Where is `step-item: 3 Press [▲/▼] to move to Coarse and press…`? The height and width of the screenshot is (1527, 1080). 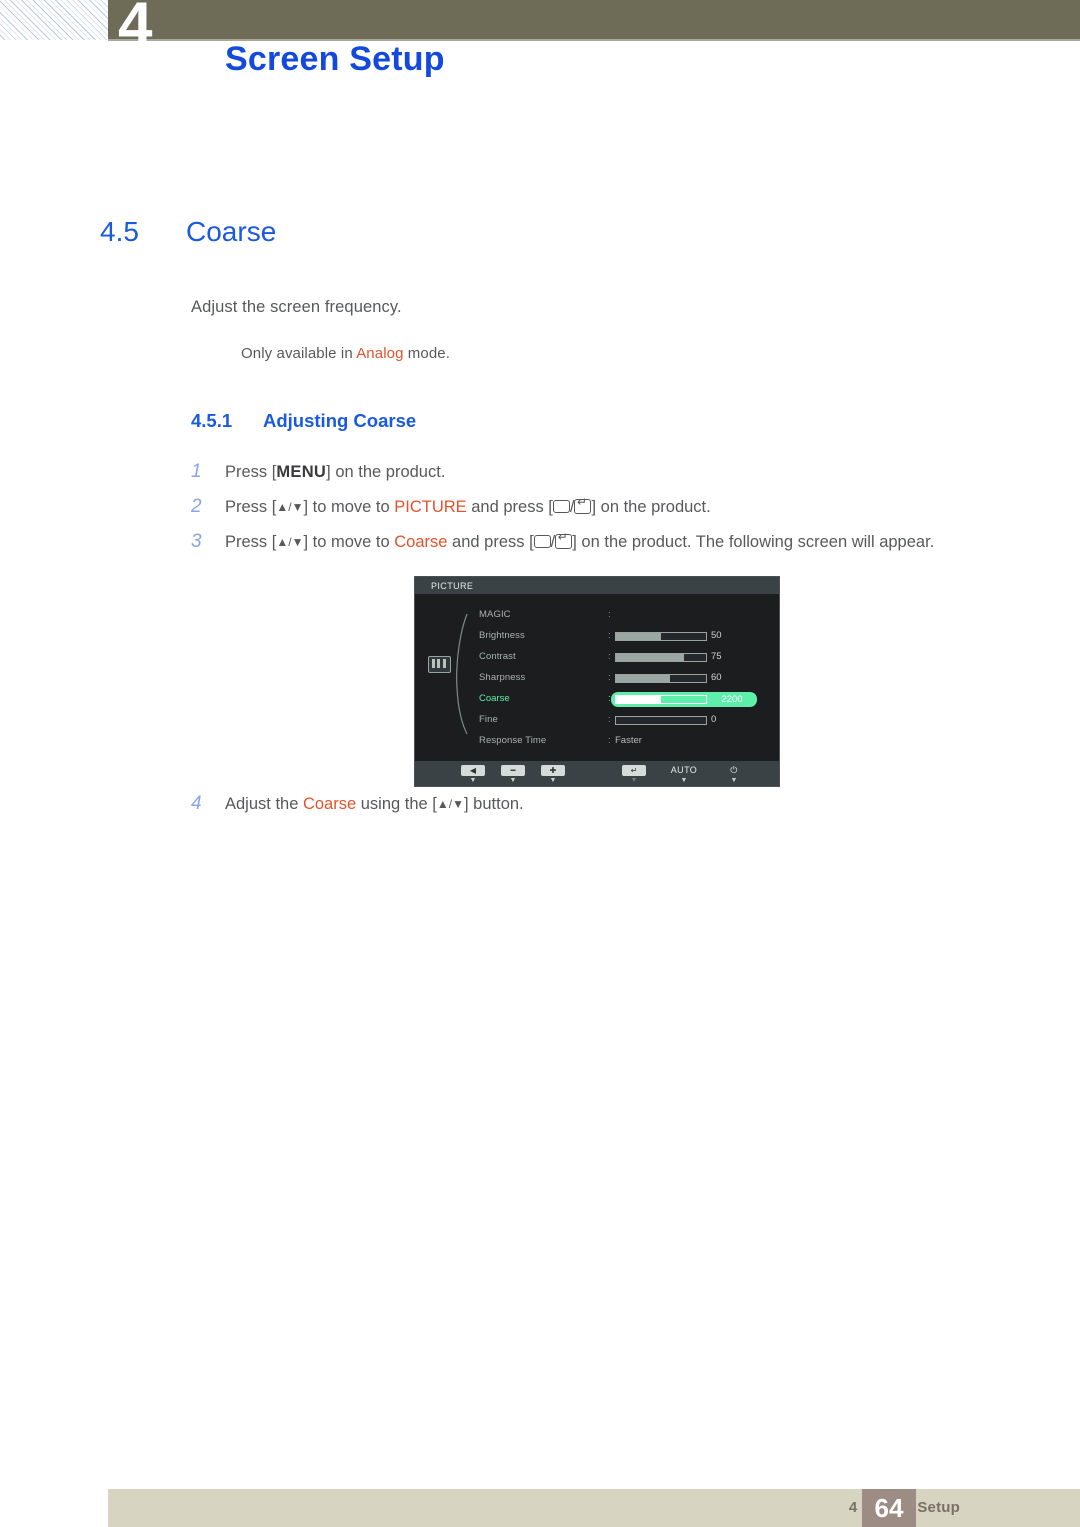 step-item: 3 Press [▲/▼] to move to Coarse and press… is located at coordinates (562, 542).